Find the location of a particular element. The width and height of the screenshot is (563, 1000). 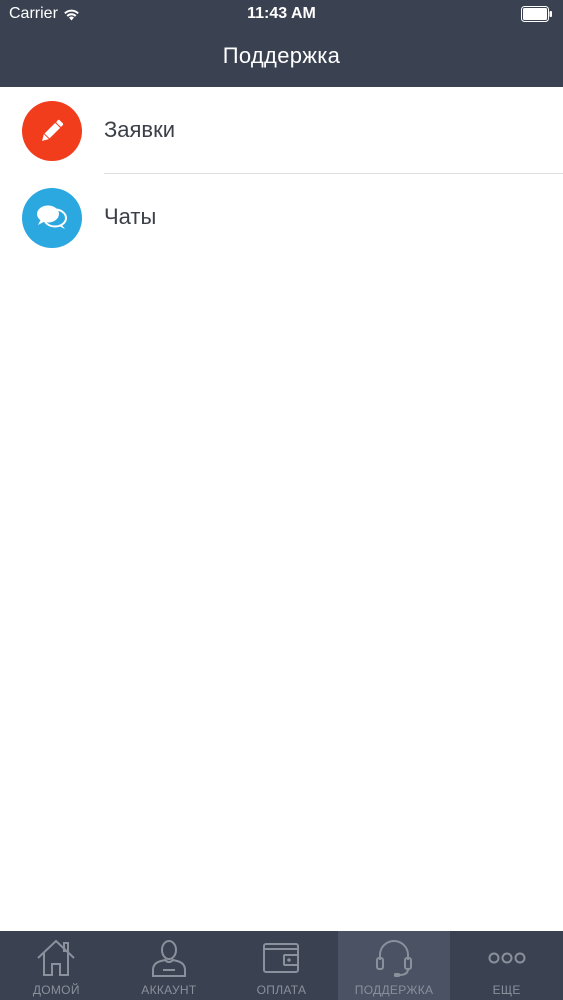

tab-more: ЕЩЕ is located at coordinates (506, 965).